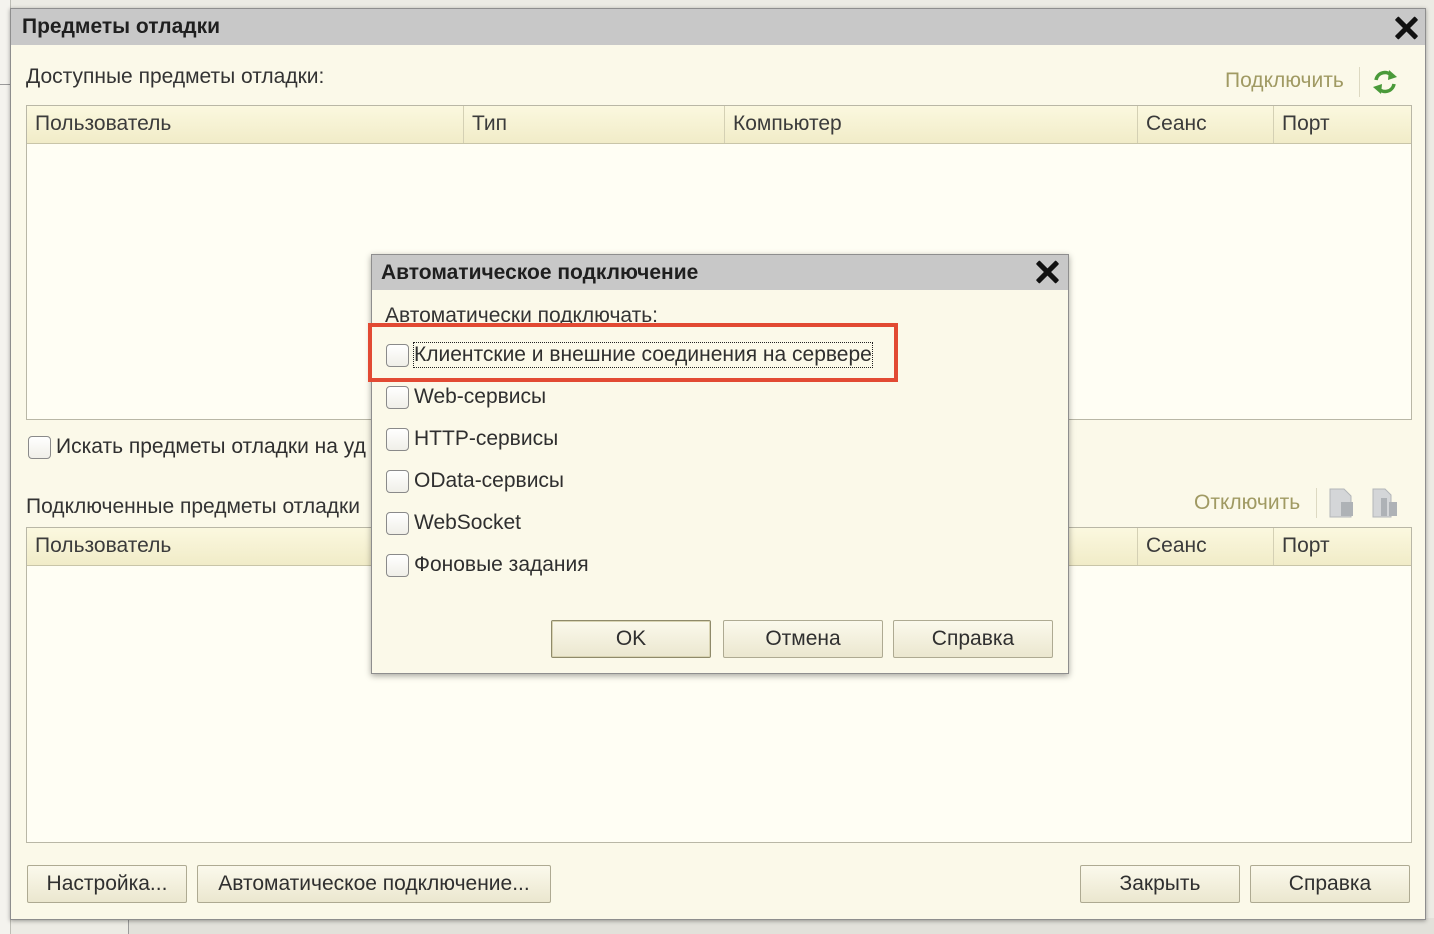 Image resolution: width=1434 pixels, height=934 pixels. I want to click on connected-items-label: Подключенные предметы отладки, so click(193, 506).